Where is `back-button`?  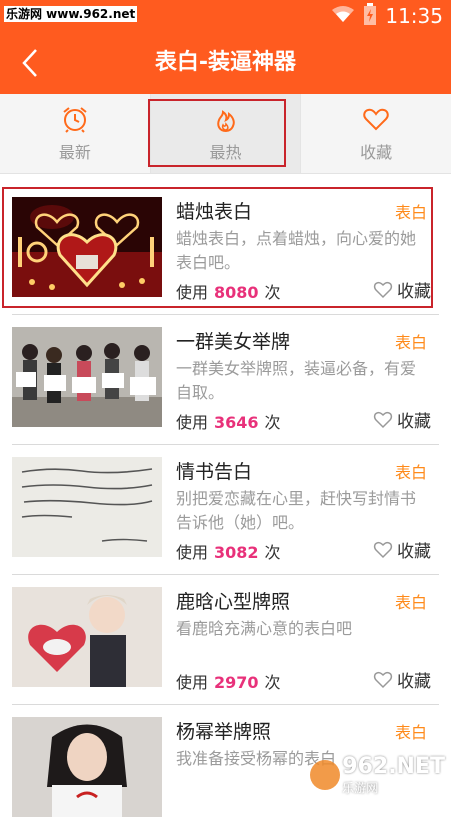 back-button is located at coordinates (30, 63).